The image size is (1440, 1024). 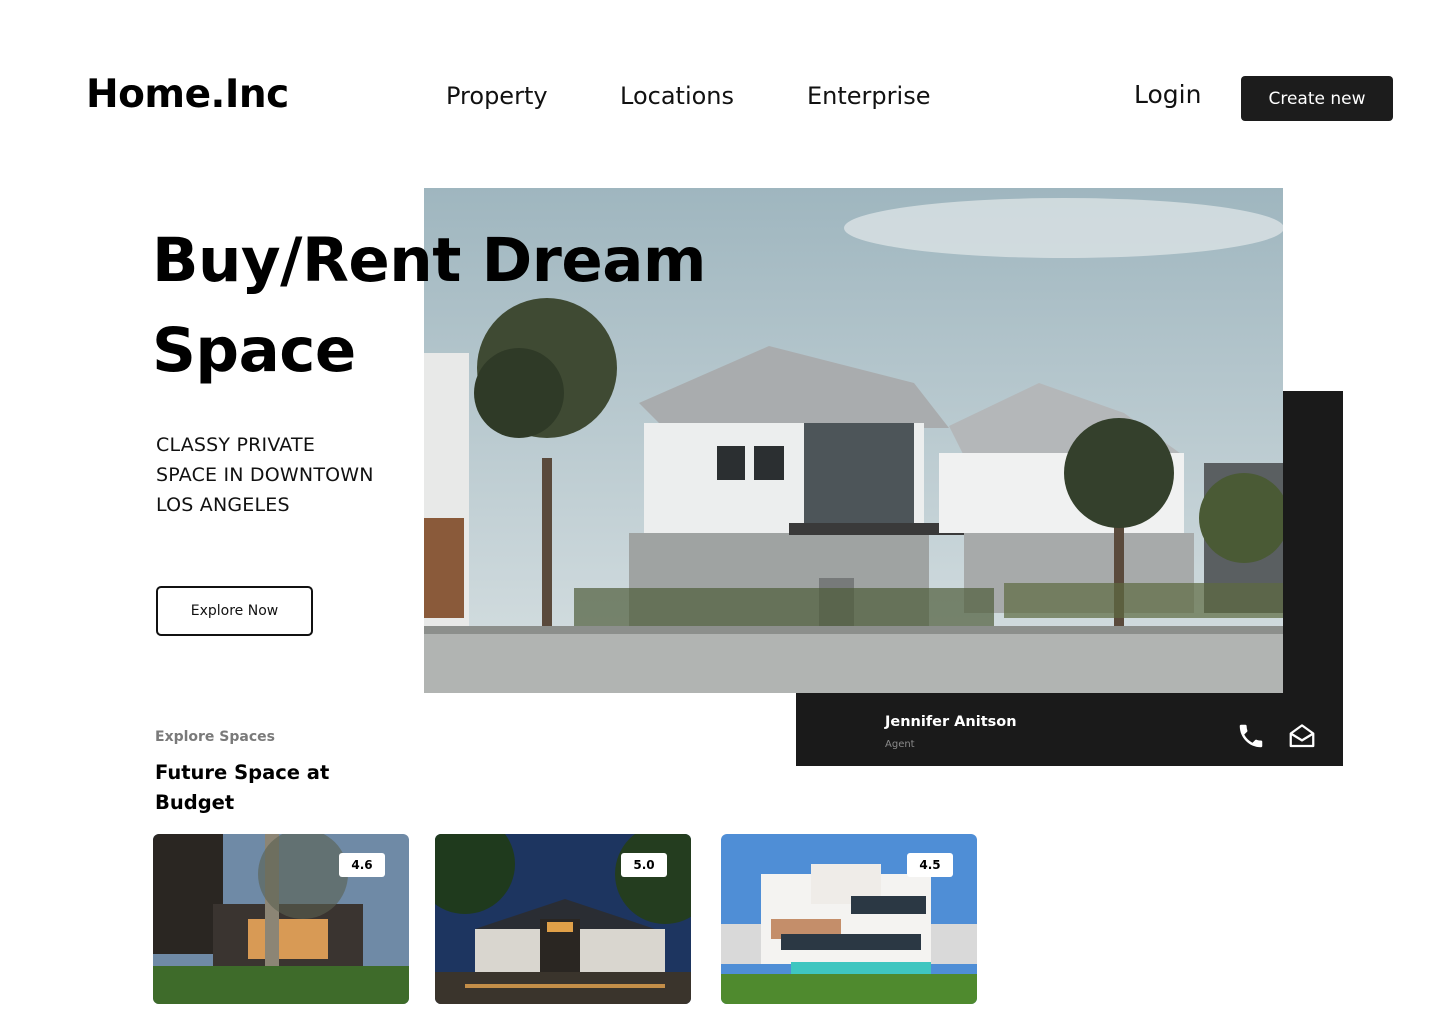 I want to click on section-title: Future Space at Budget, so click(x=242, y=787).